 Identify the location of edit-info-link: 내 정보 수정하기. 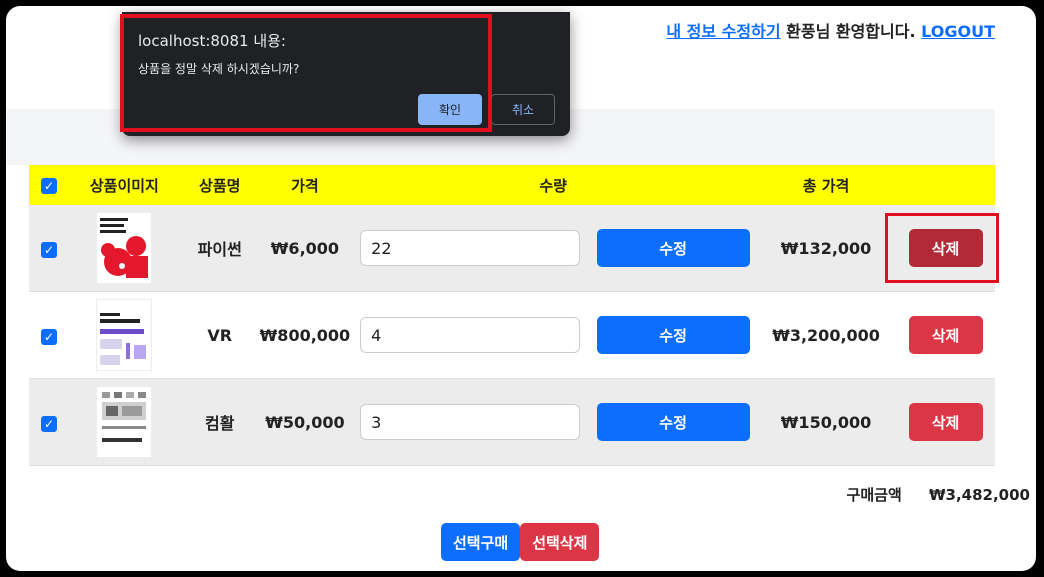
(723, 31).